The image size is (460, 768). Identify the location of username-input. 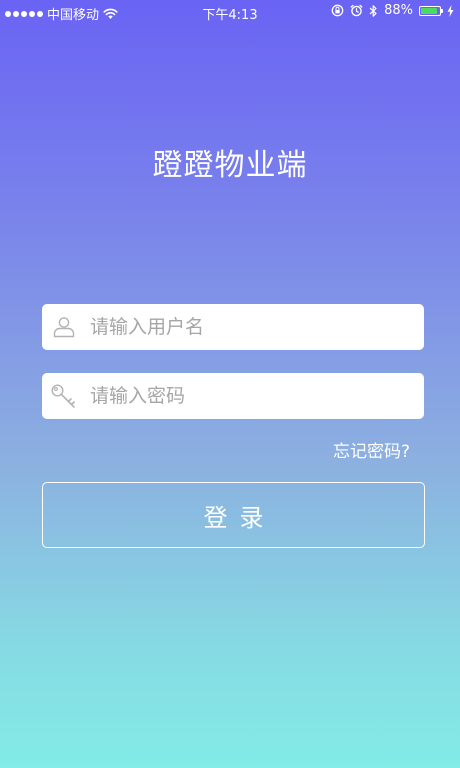
(255, 327).